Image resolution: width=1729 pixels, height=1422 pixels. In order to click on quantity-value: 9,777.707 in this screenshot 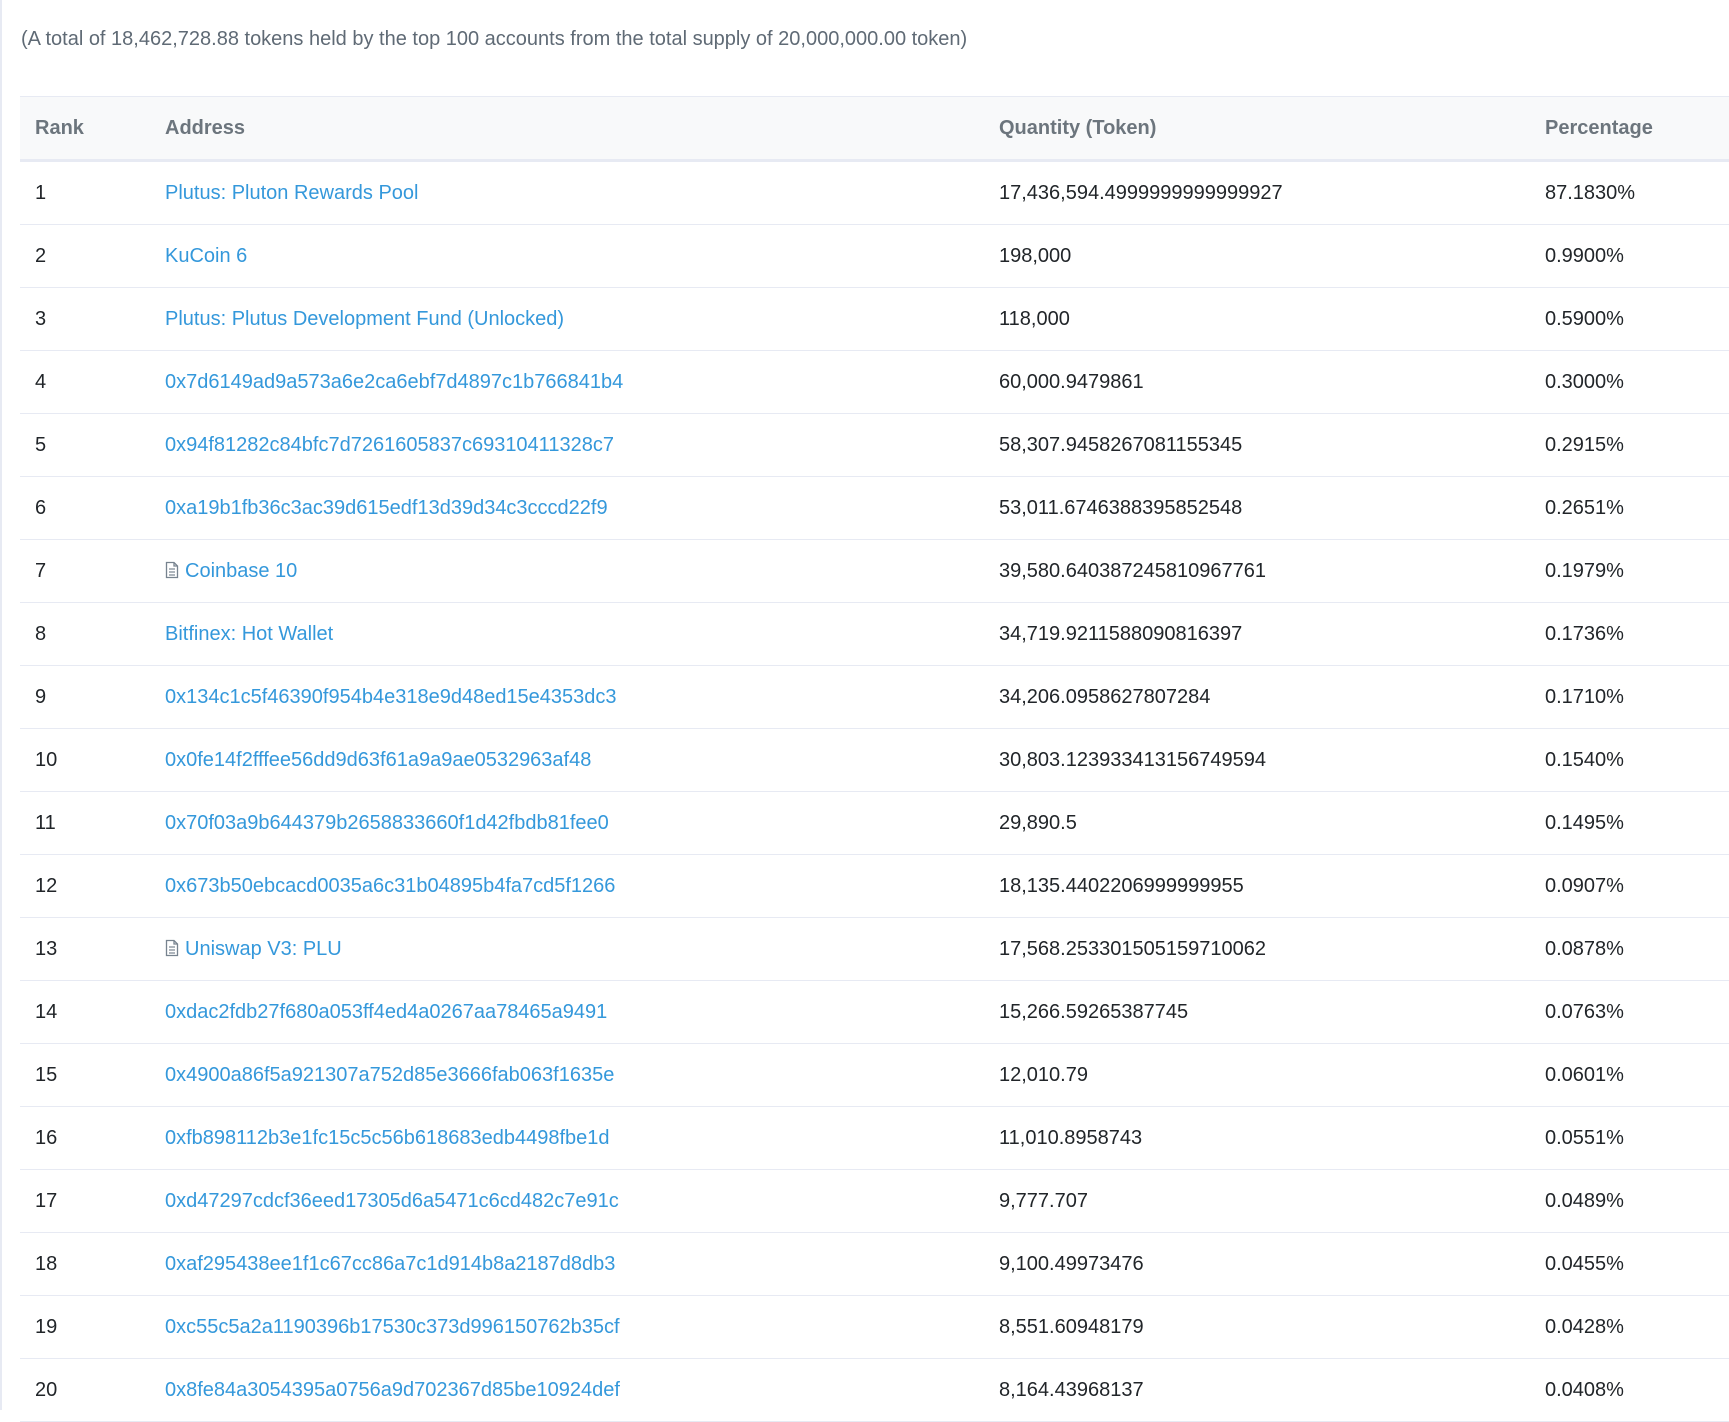, I will do `click(1043, 1200)`.